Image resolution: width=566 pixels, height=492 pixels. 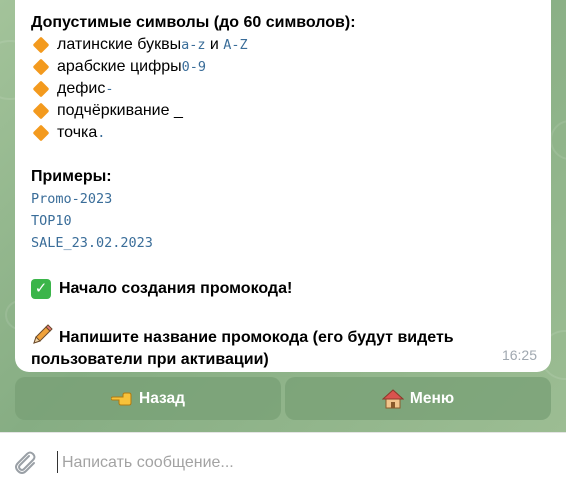 I want to click on back-button: Назад, so click(x=148, y=398).